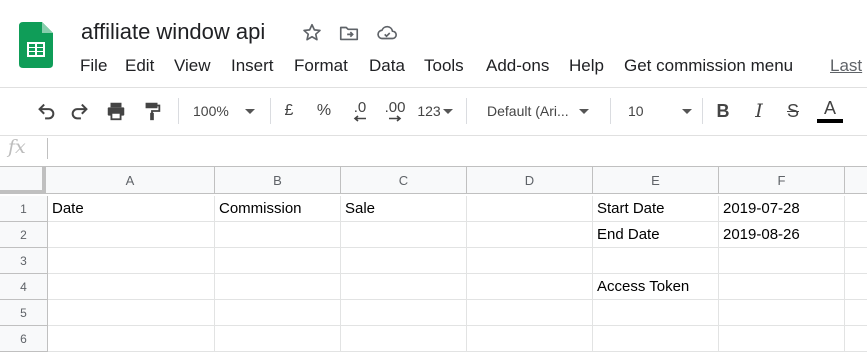 This screenshot has height=352, width=867. What do you see at coordinates (131, 209) in the screenshot?
I see `cell-a1: Date` at bounding box center [131, 209].